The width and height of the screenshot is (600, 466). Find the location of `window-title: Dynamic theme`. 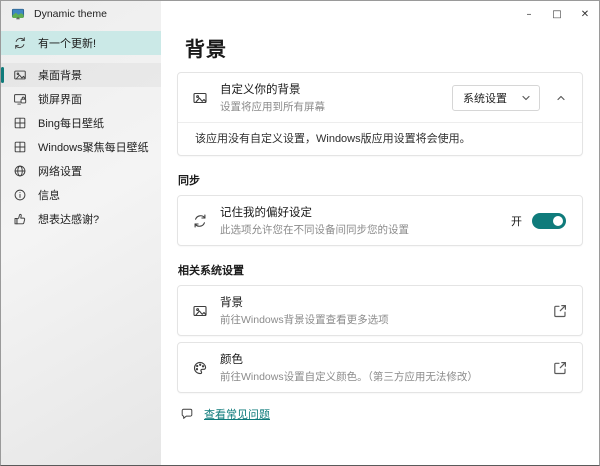

window-title: Dynamic theme is located at coordinates (70, 14).